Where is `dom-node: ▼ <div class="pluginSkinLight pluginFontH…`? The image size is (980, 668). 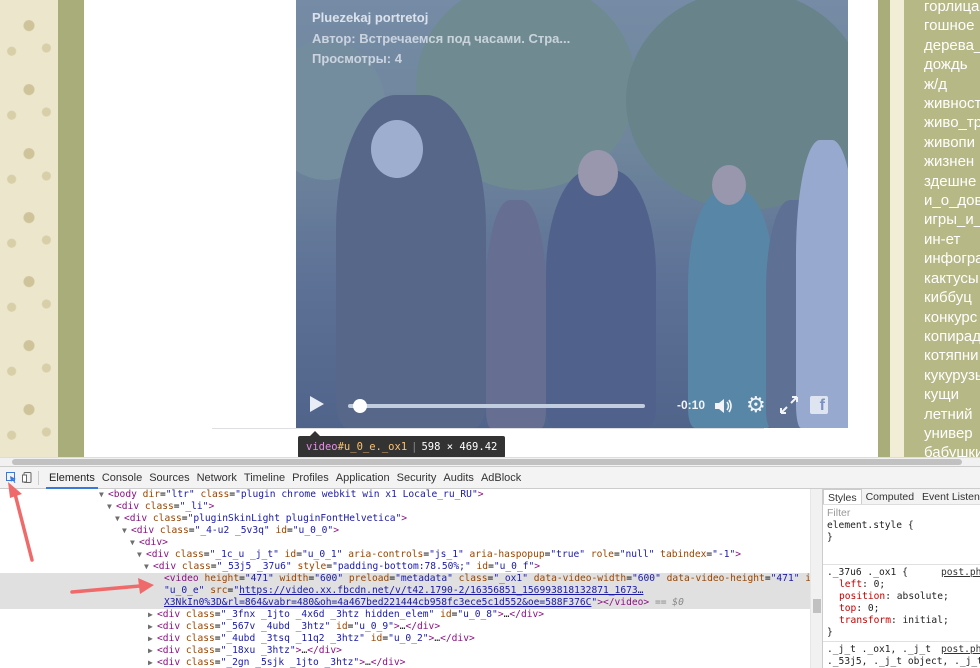 dom-node: ▼ <div class="pluginSkinLight pluginFontH… is located at coordinates (203, 519).